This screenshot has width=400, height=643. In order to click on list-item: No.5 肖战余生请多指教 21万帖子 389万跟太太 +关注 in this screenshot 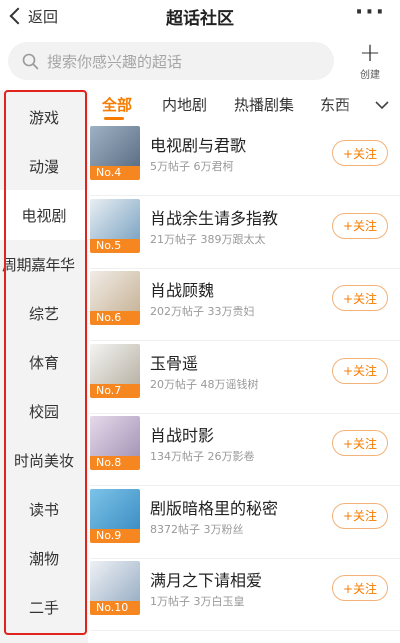, I will do `click(245, 233)`.